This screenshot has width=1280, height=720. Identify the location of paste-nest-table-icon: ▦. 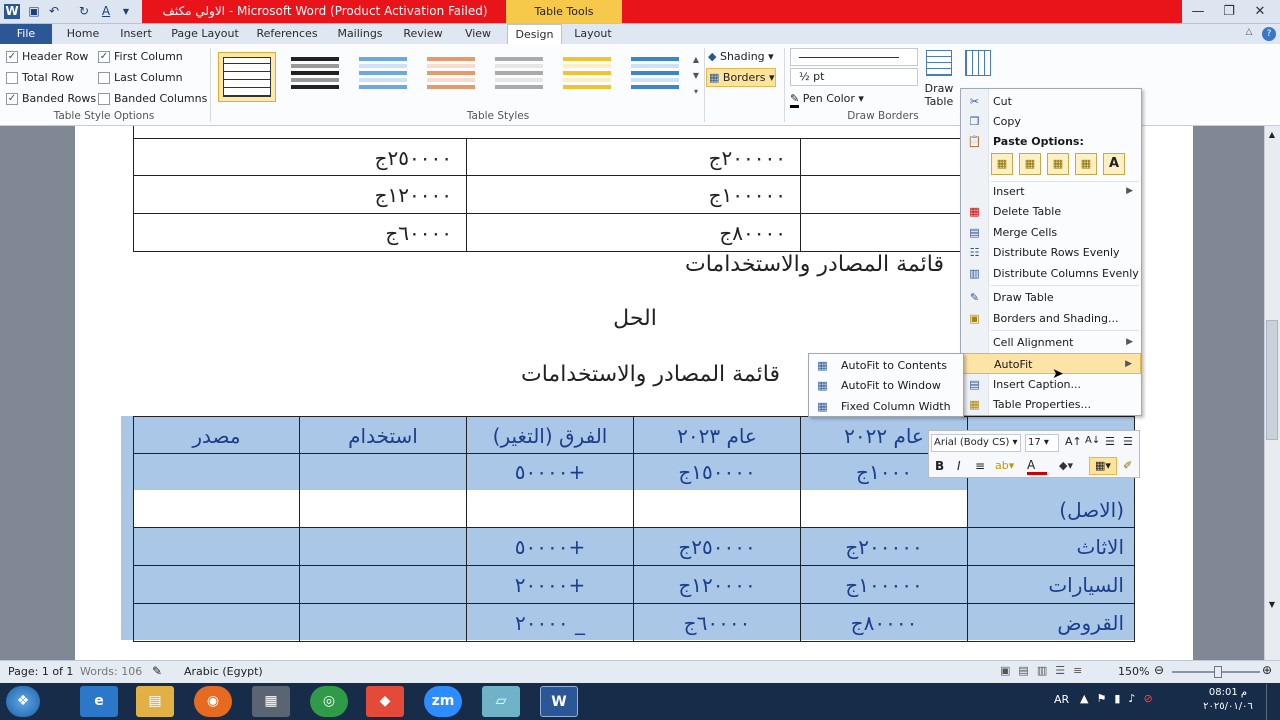
(1002, 164).